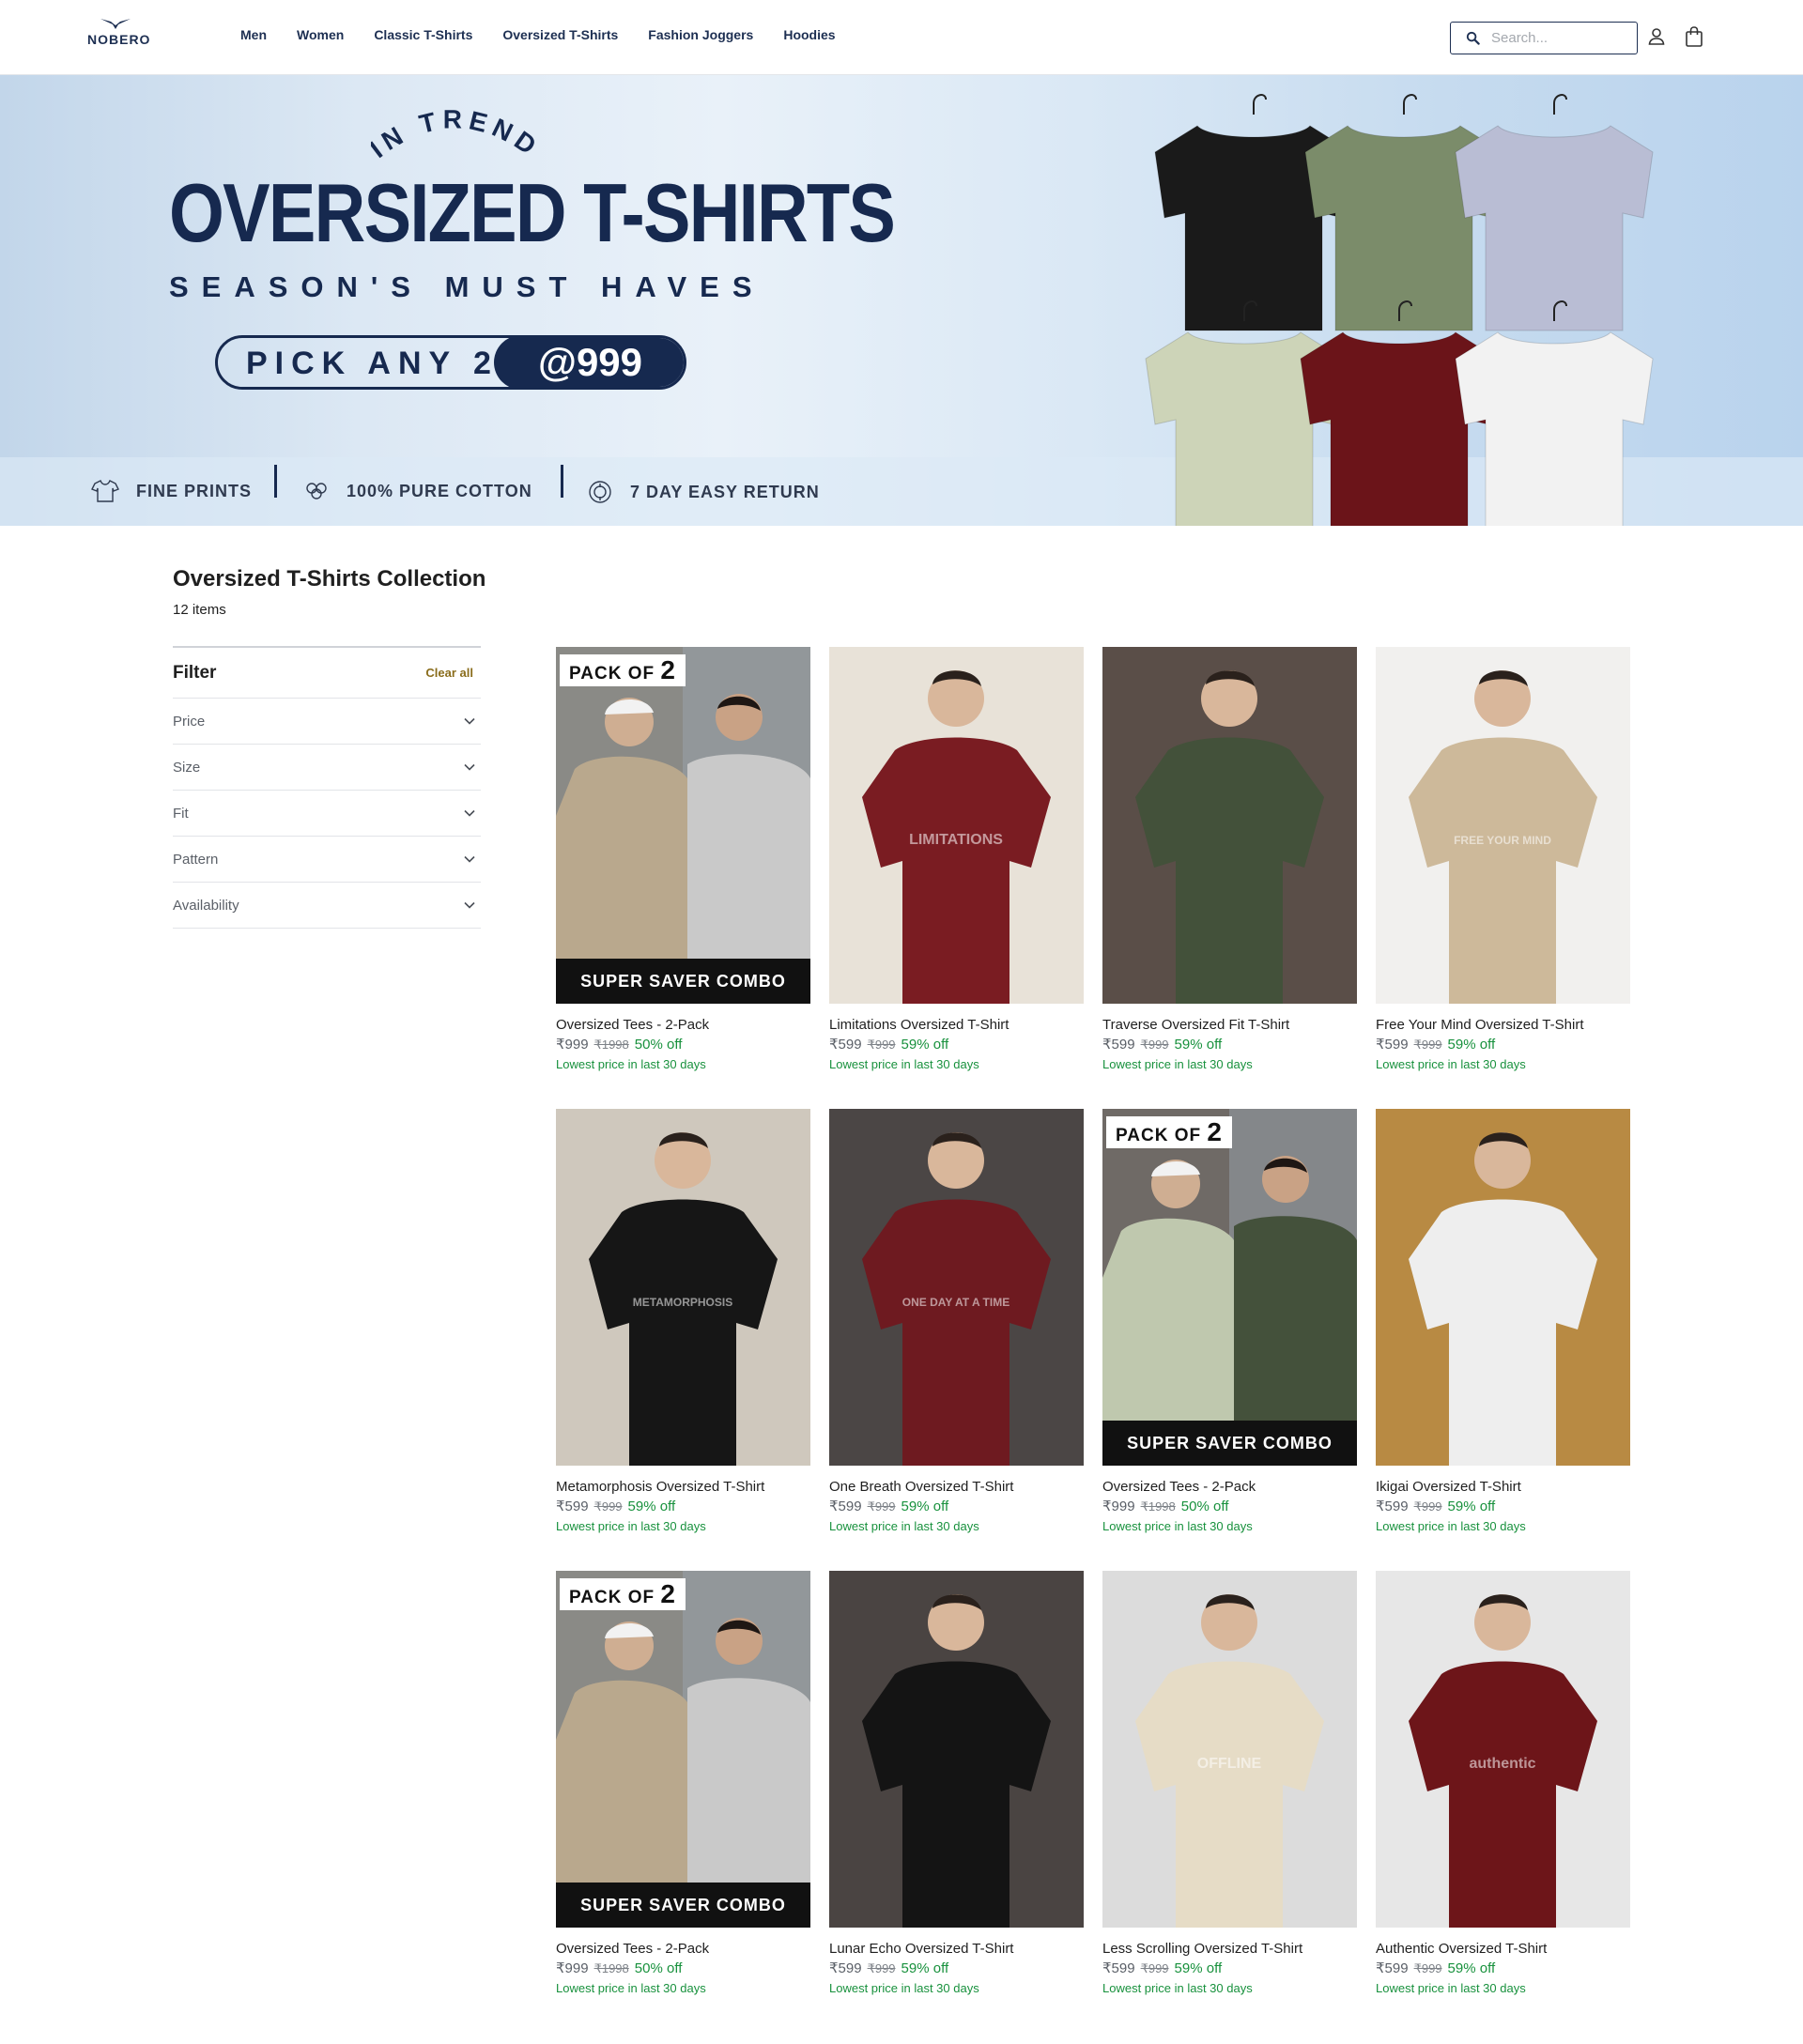 The image size is (1803, 2044). I want to click on filter-fit: Fit, so click(327, 814).